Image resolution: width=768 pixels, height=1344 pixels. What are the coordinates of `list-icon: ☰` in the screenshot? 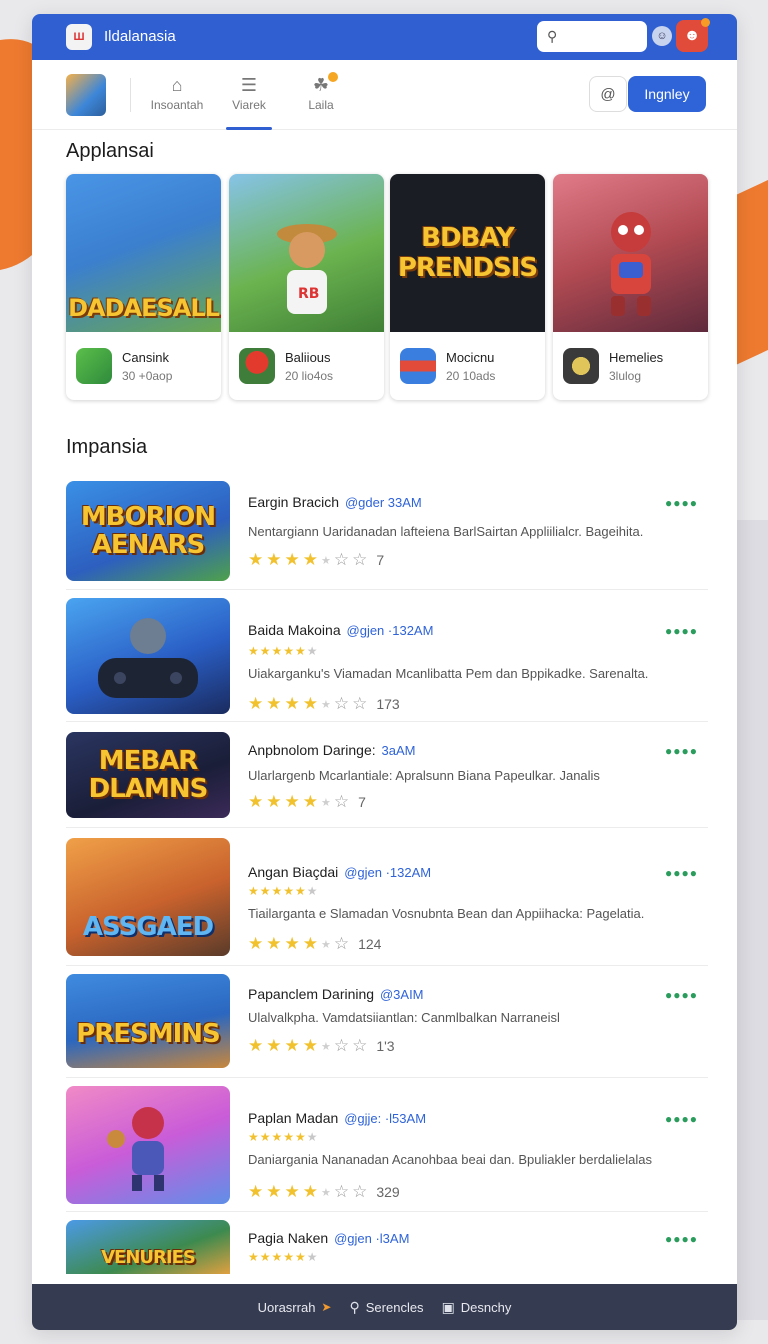 It's located at (249, 85).